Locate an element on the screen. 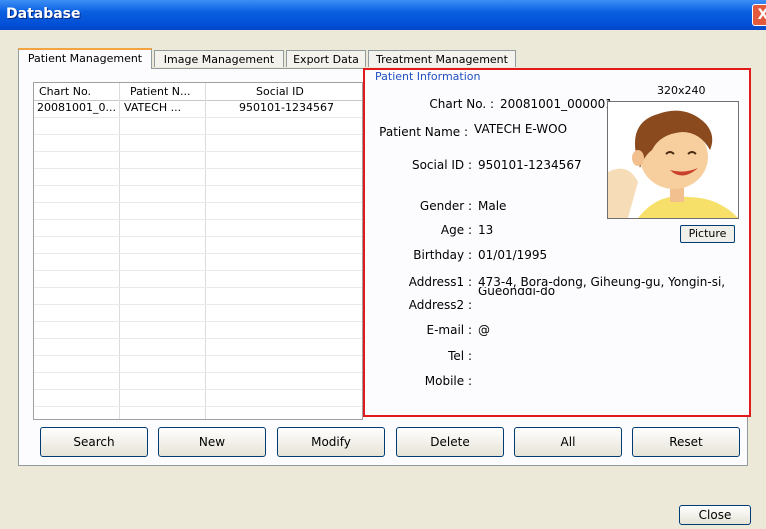 This screenshot has width=766, height=529. modify-button: Modify is located at coordinates (331, 442).